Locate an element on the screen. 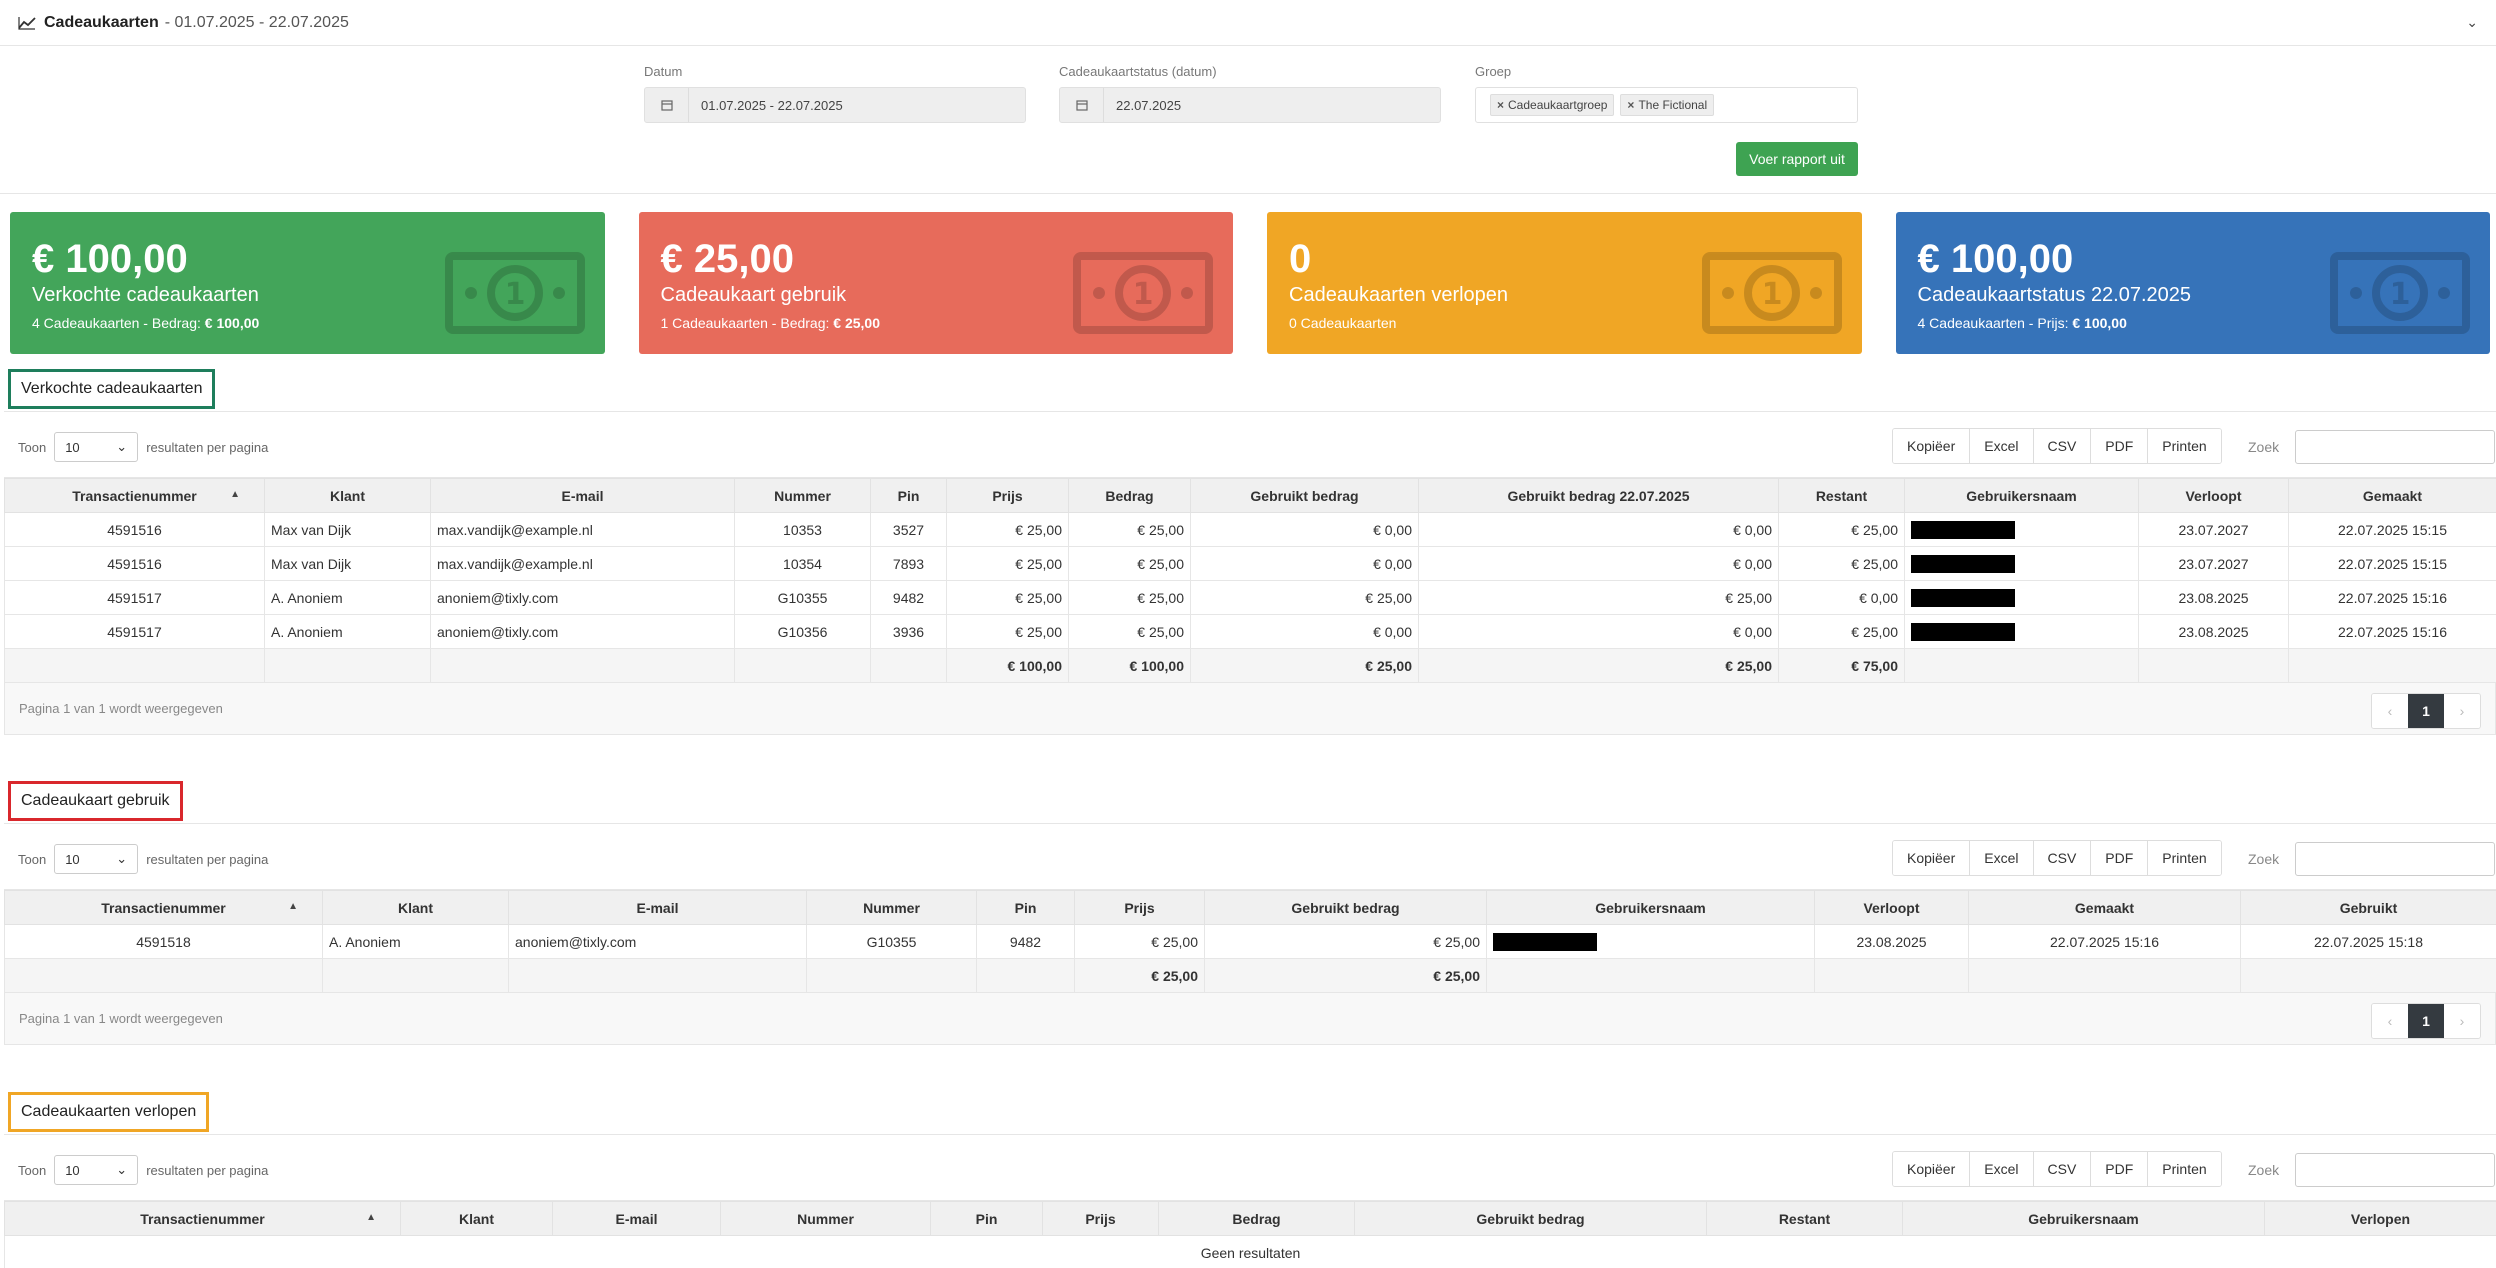  table-cell: 22.07.2025 15:16 is located at coordinates (2104, 941).